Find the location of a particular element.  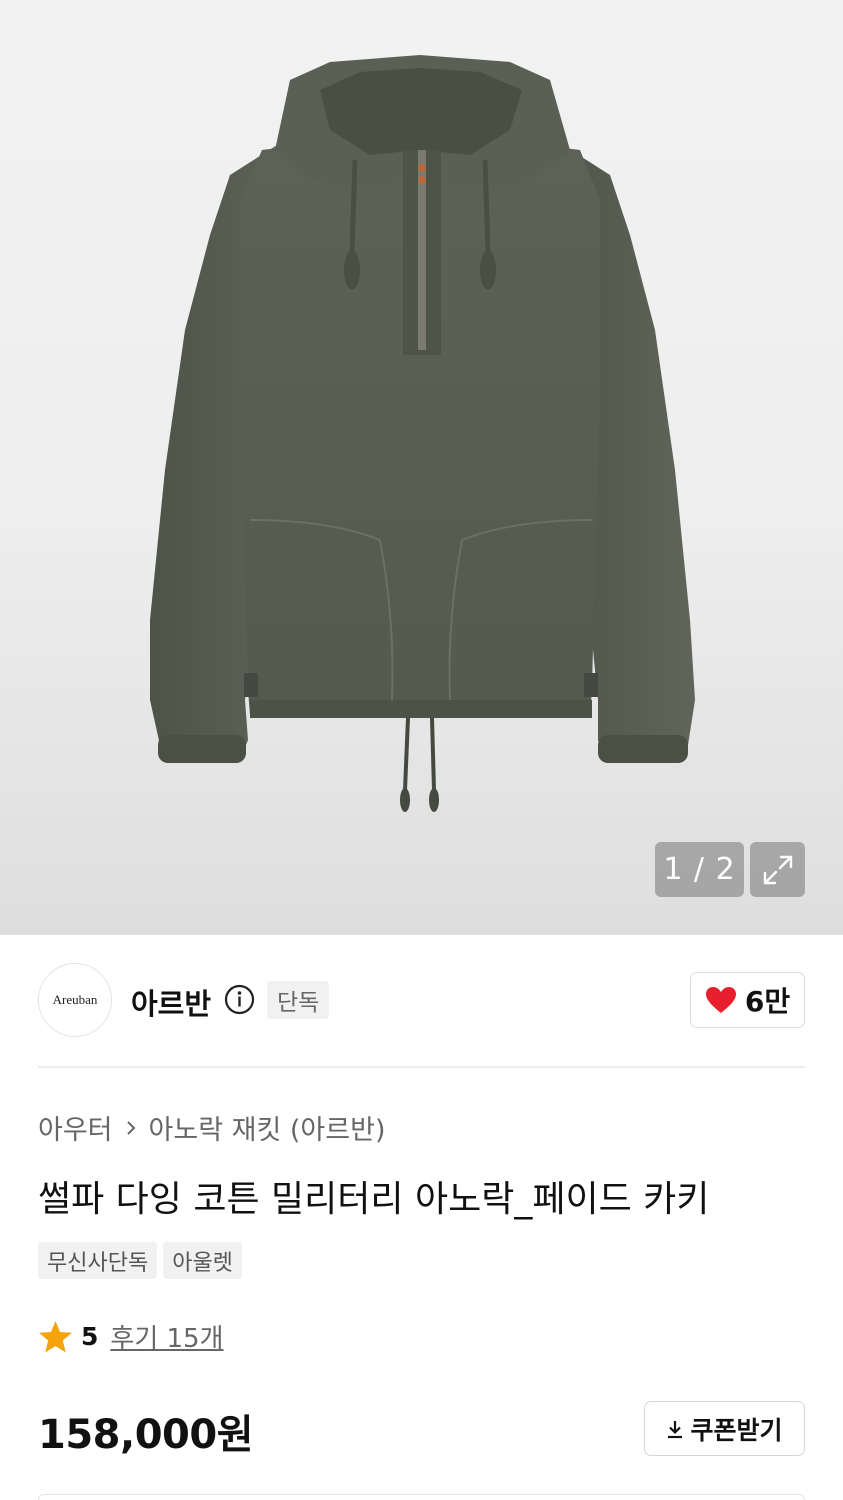

star-icon is located at coordinates (55, 1336).